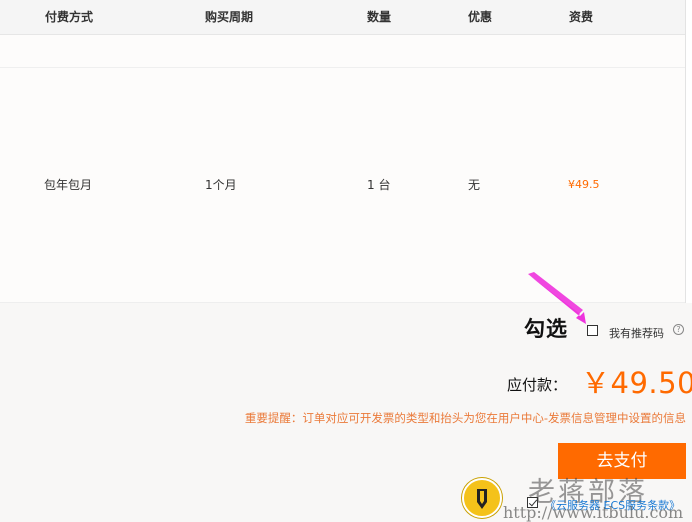  I want to click on pen-logo-svg, so click(482, 499).